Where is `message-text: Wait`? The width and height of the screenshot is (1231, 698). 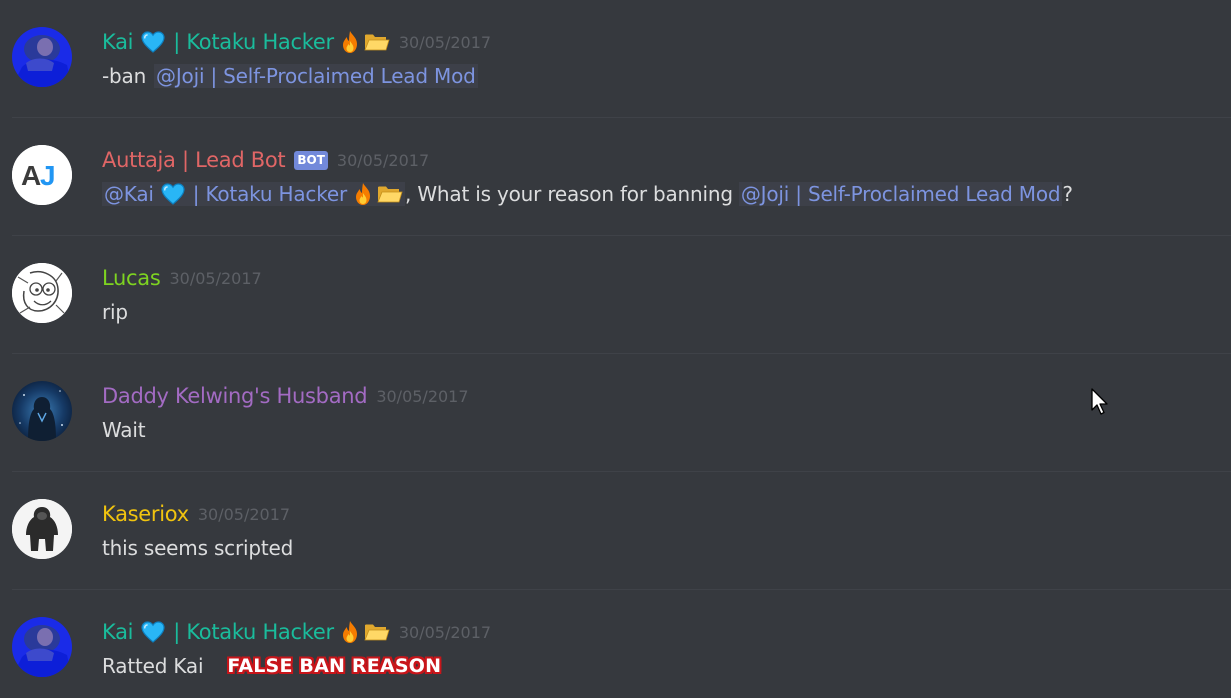 message-text: Wait is located at coordinates (124, 430).